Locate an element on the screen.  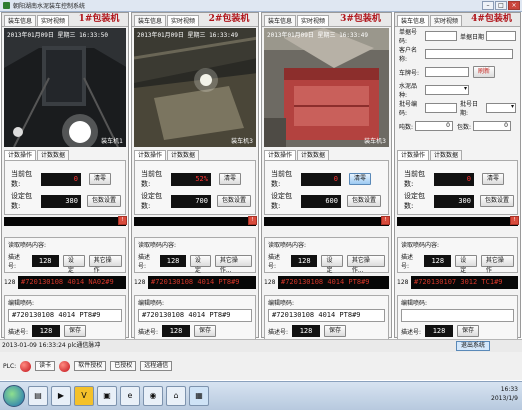
read-code-display: #720130107 3012 TC1#9 is located at coordinates (464, 282).